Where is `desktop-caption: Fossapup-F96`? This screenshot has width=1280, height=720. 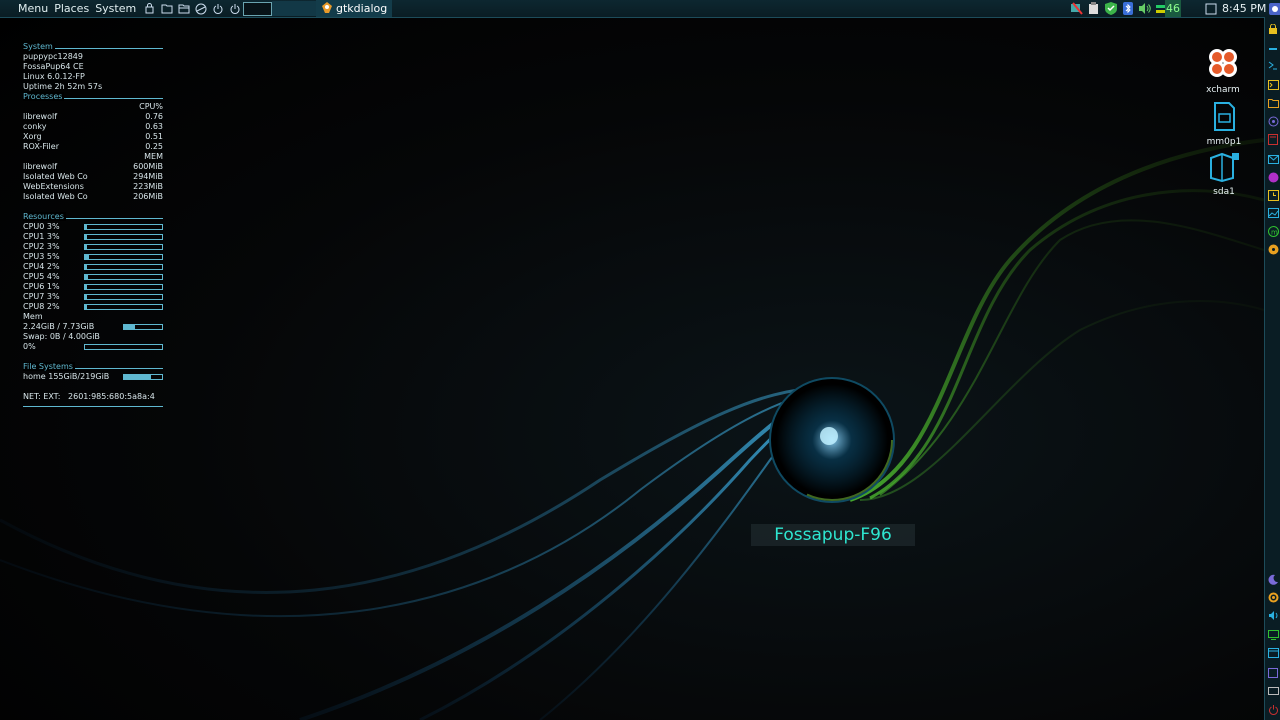 desktop-caption: Fossapup-F96 is located at coordinates (833, 535).